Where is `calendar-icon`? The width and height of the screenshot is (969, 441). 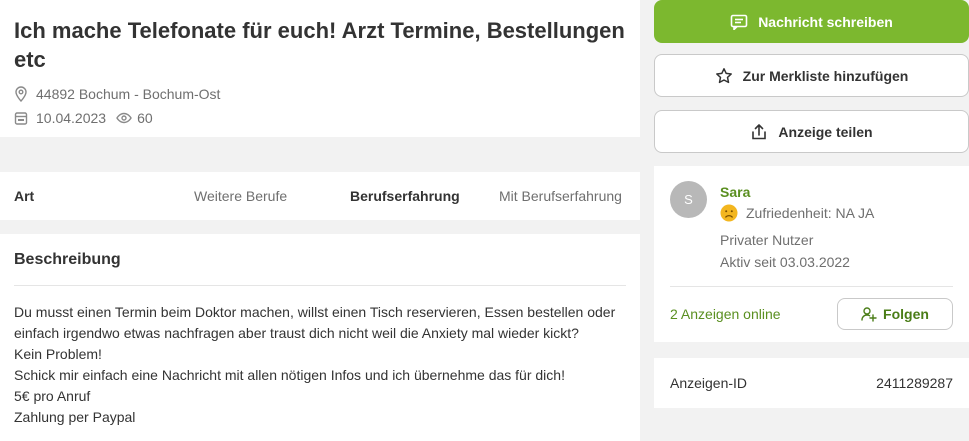 calendar-icon is located at coordinates (21, 118).